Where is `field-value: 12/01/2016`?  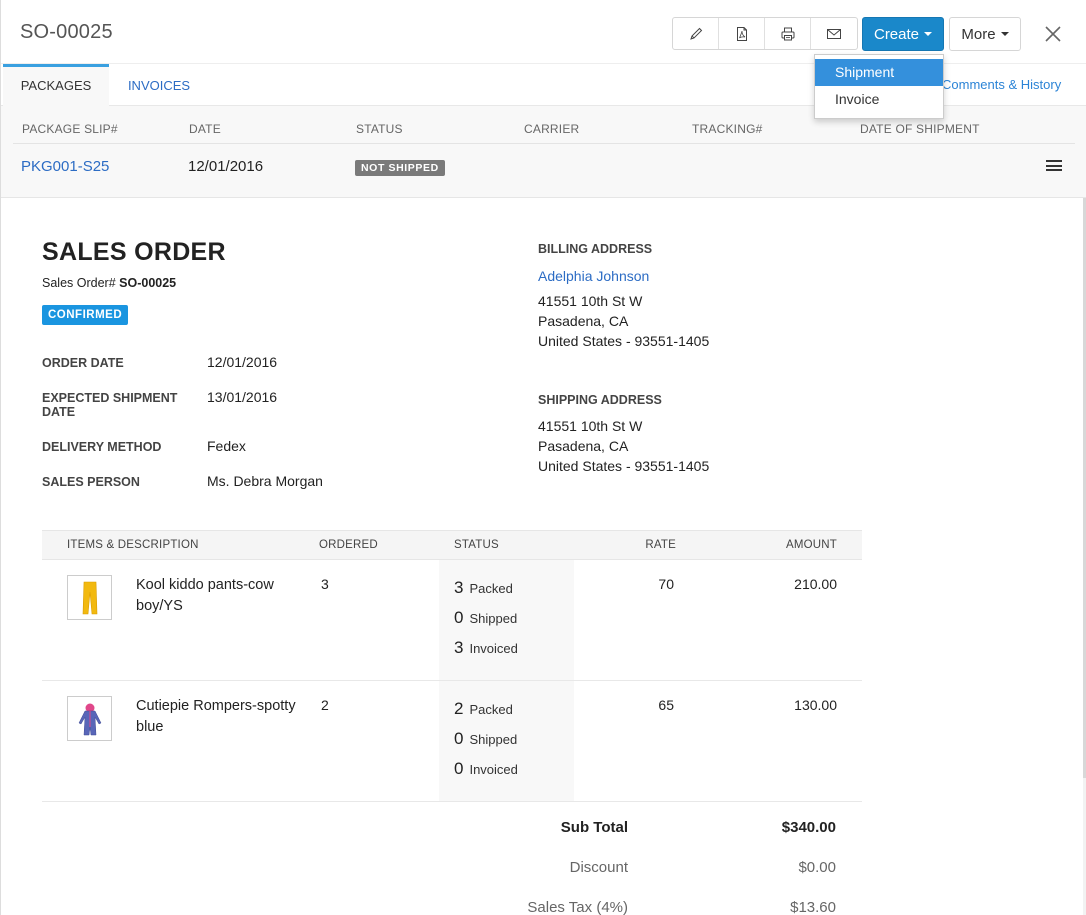 field-value: 12/01/2016 is located at coordinates (242, 362).